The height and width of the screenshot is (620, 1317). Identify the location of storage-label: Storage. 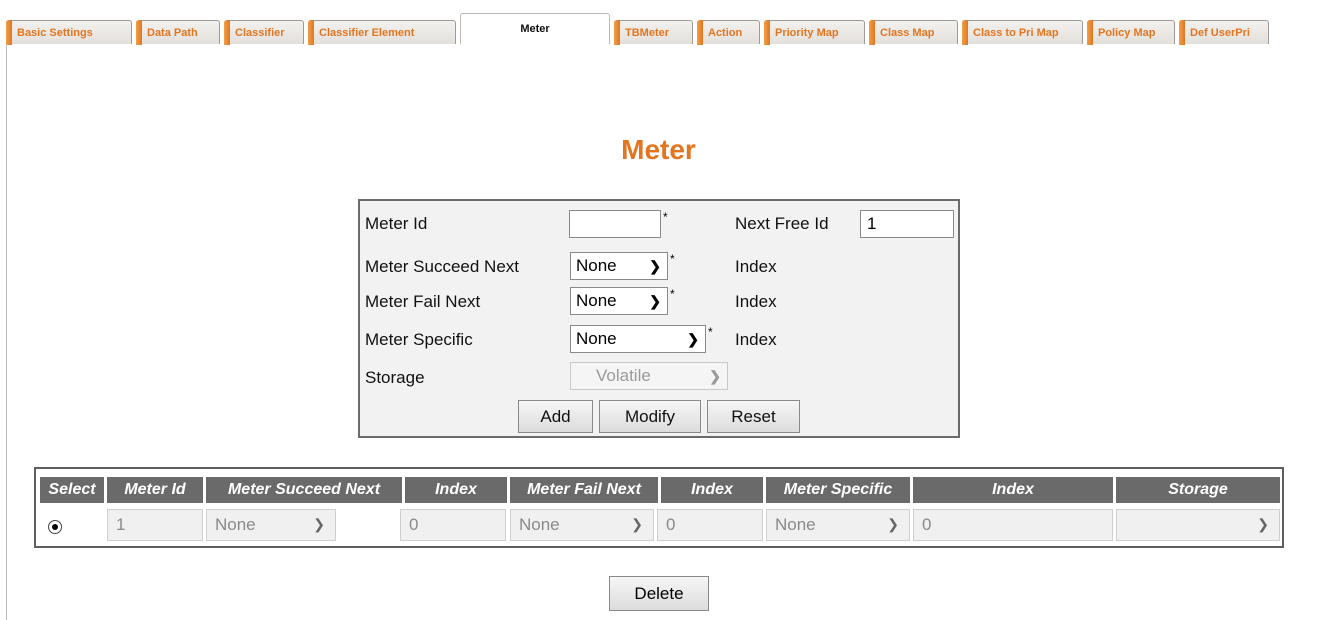
(395, 377).